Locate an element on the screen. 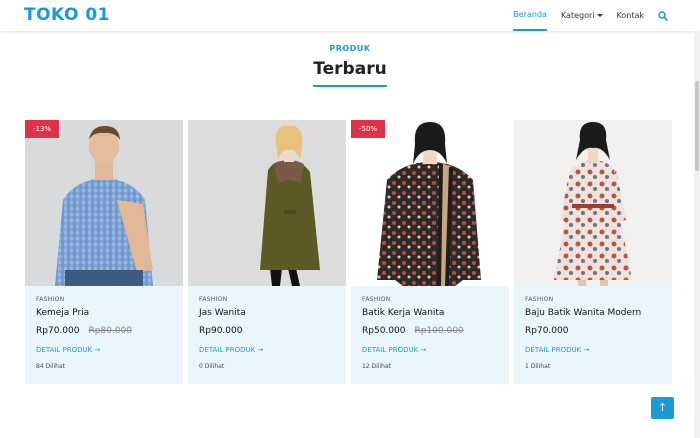 The height and width of the screenshot is (438, 700). view-count: 0 Dilihat is located at coordinates (212, 366).